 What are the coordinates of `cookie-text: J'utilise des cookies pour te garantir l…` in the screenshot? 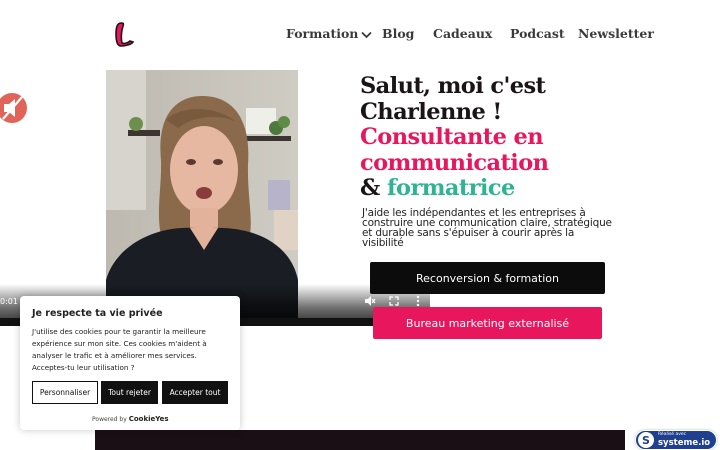 It's located at (119, 349).